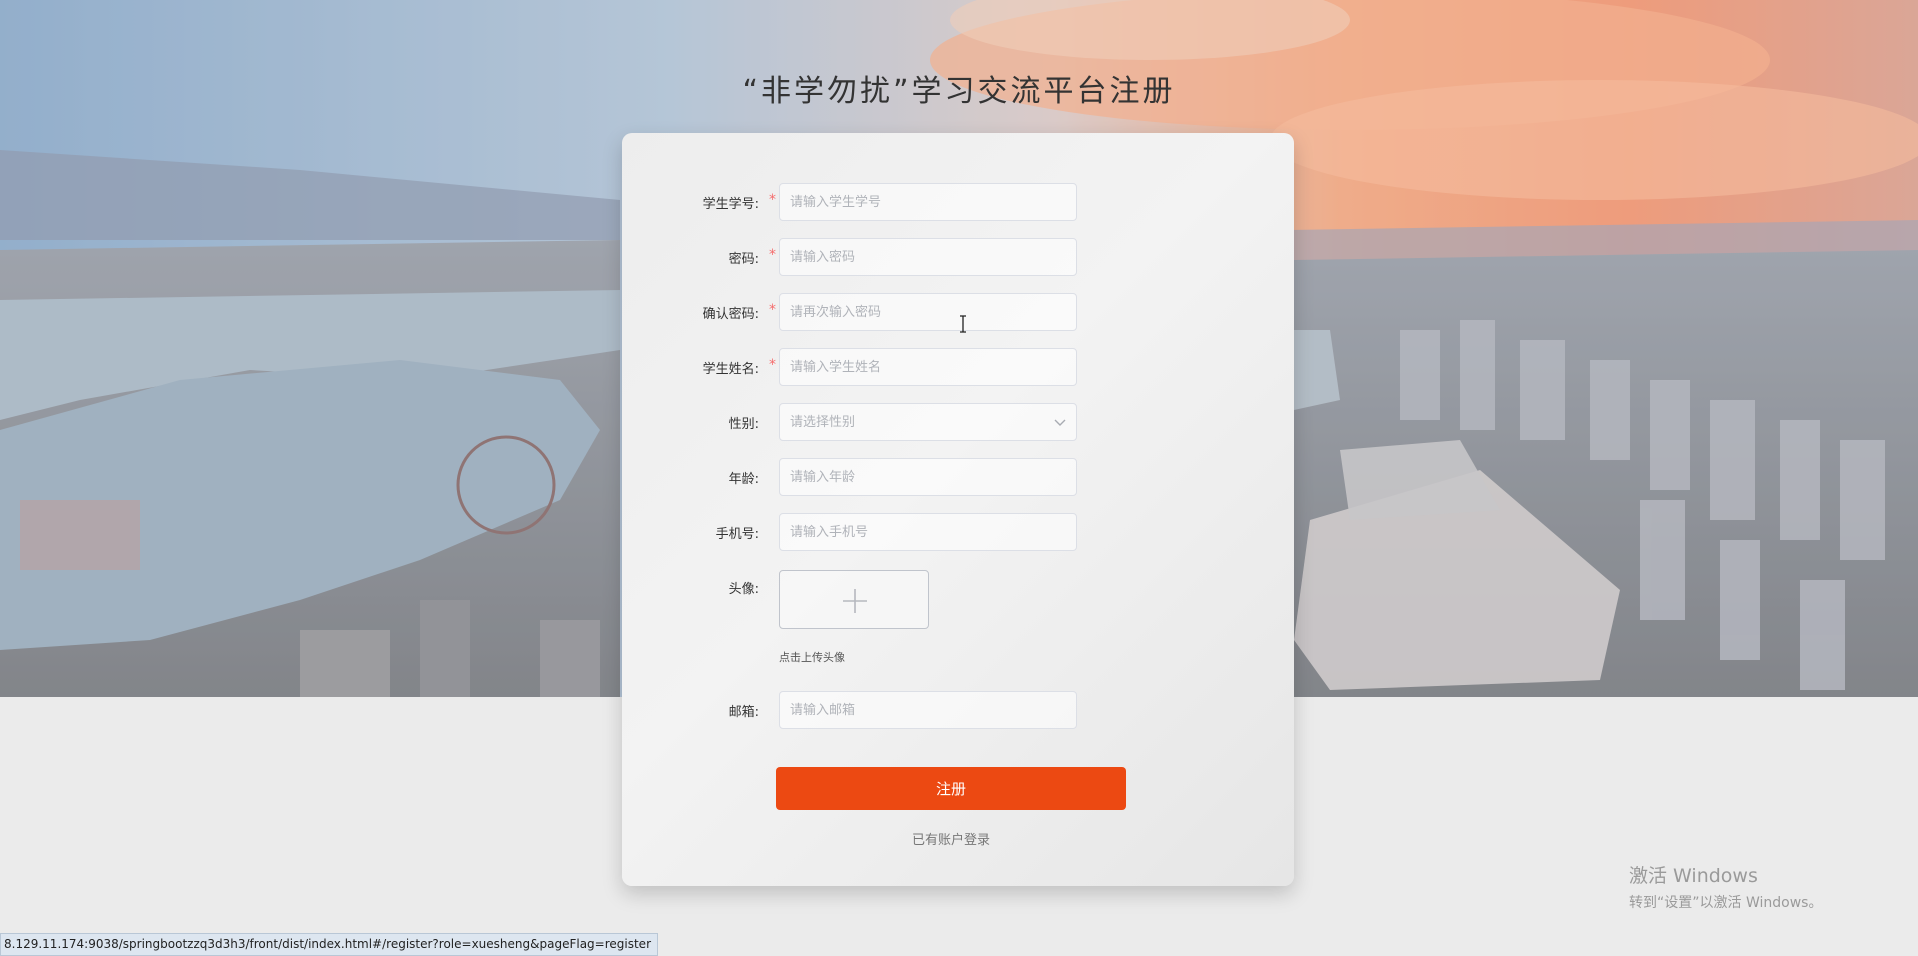 The image size is (1918, 956). Describe the element at coordinates (730, 314) in the screenshot. I see `confirm-password-label: 确认密码:` at that location.